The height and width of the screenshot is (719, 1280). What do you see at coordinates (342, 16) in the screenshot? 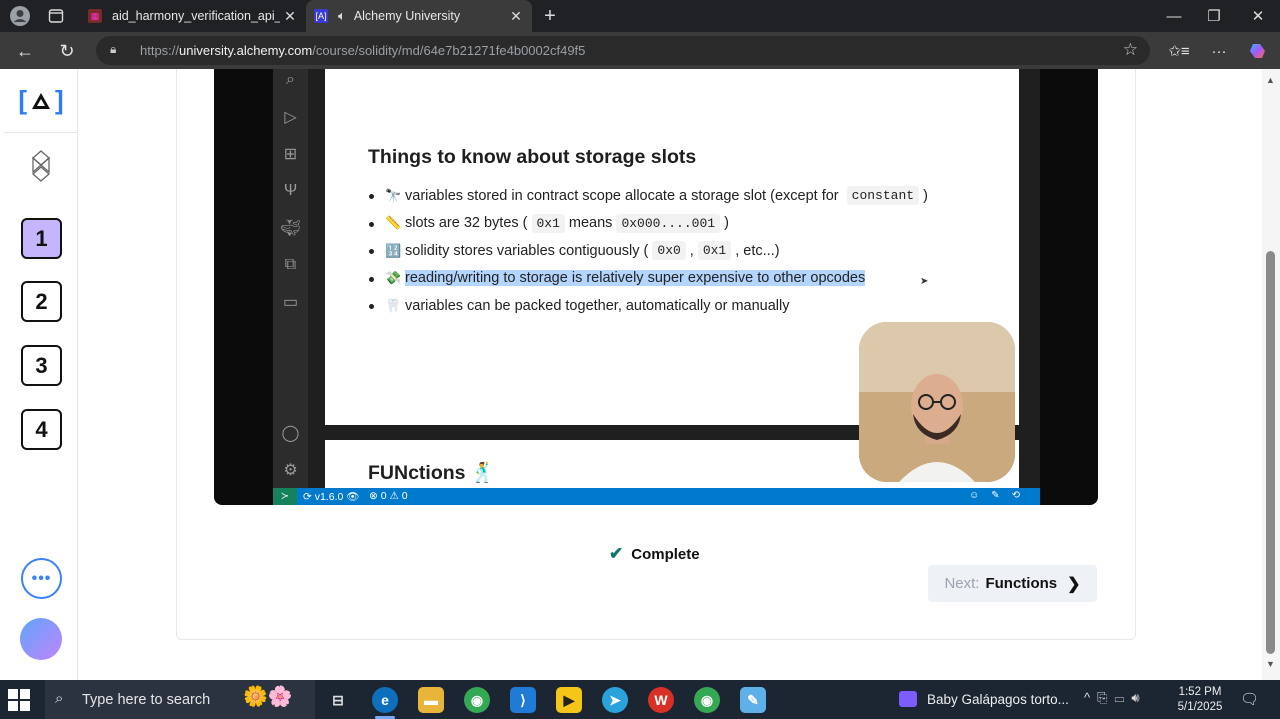
I see `speaker-icon: 🔈︎` at bounding box center [342, 16].